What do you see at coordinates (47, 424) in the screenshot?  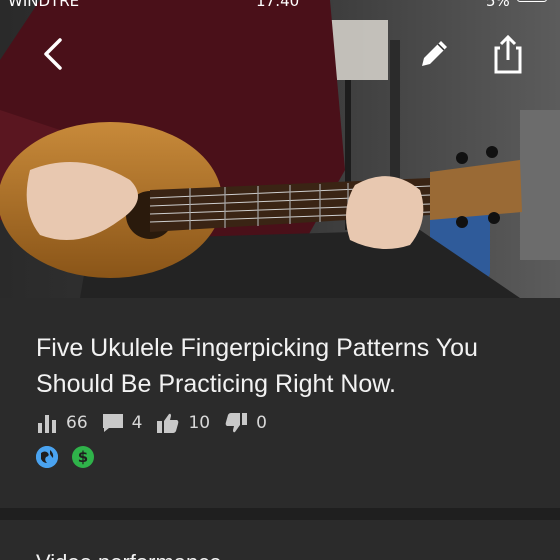 I see `views-bar-chart-icon` at bounding box center [47, 424].